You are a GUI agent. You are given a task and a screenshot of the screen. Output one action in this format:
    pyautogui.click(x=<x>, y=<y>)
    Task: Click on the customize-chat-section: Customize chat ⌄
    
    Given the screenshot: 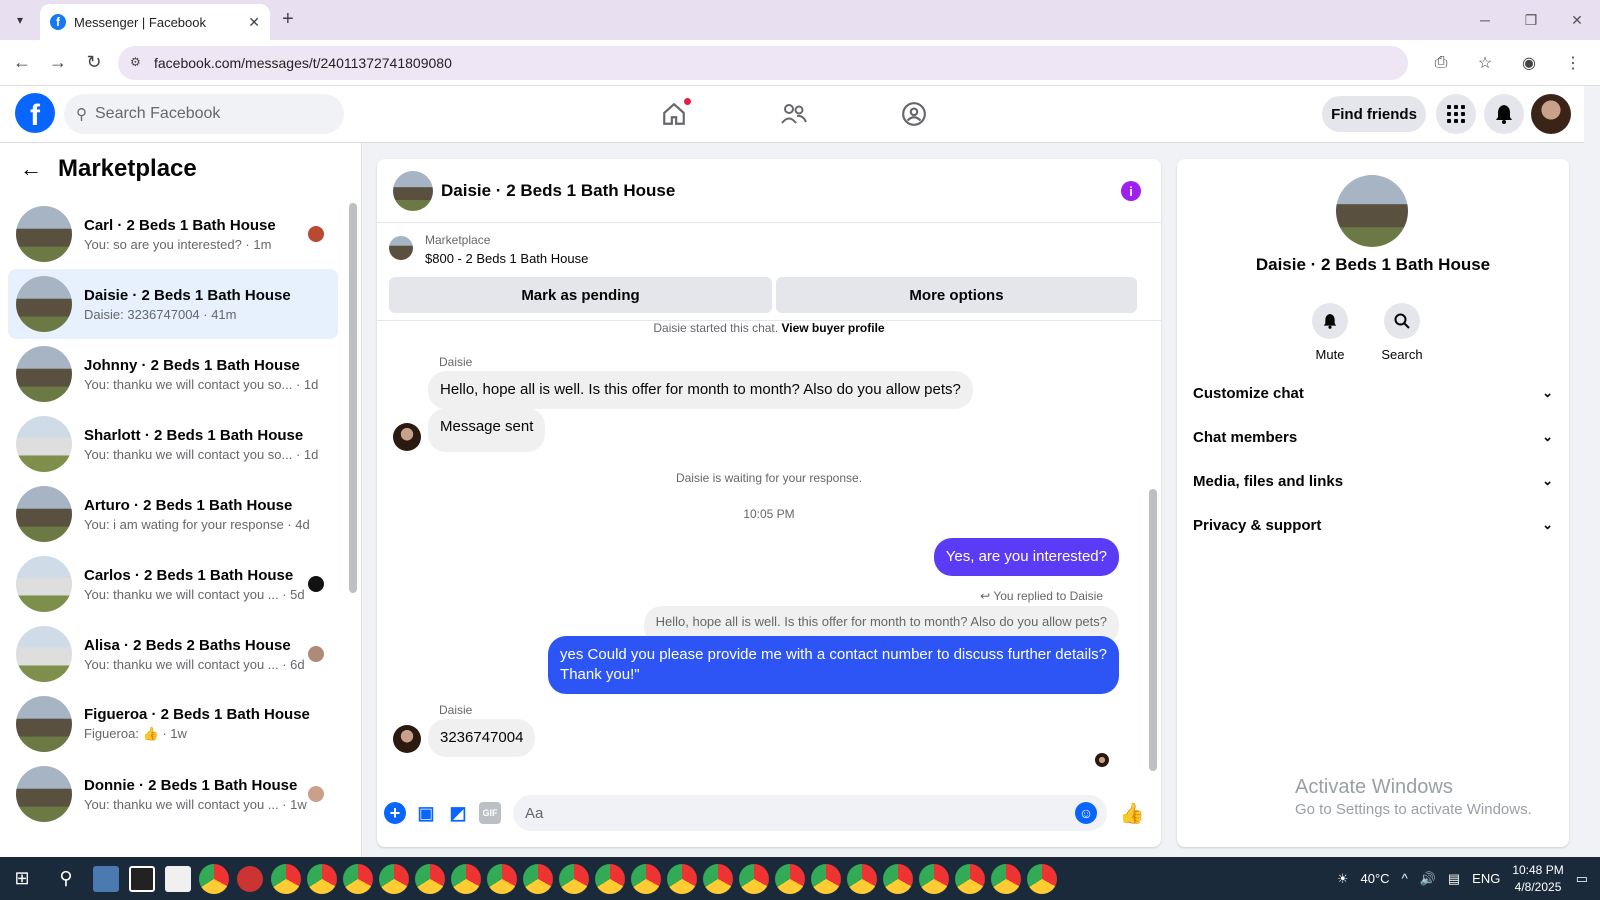 What is the action you would take?
    pyautogui.click(x=1373, y=393)
    